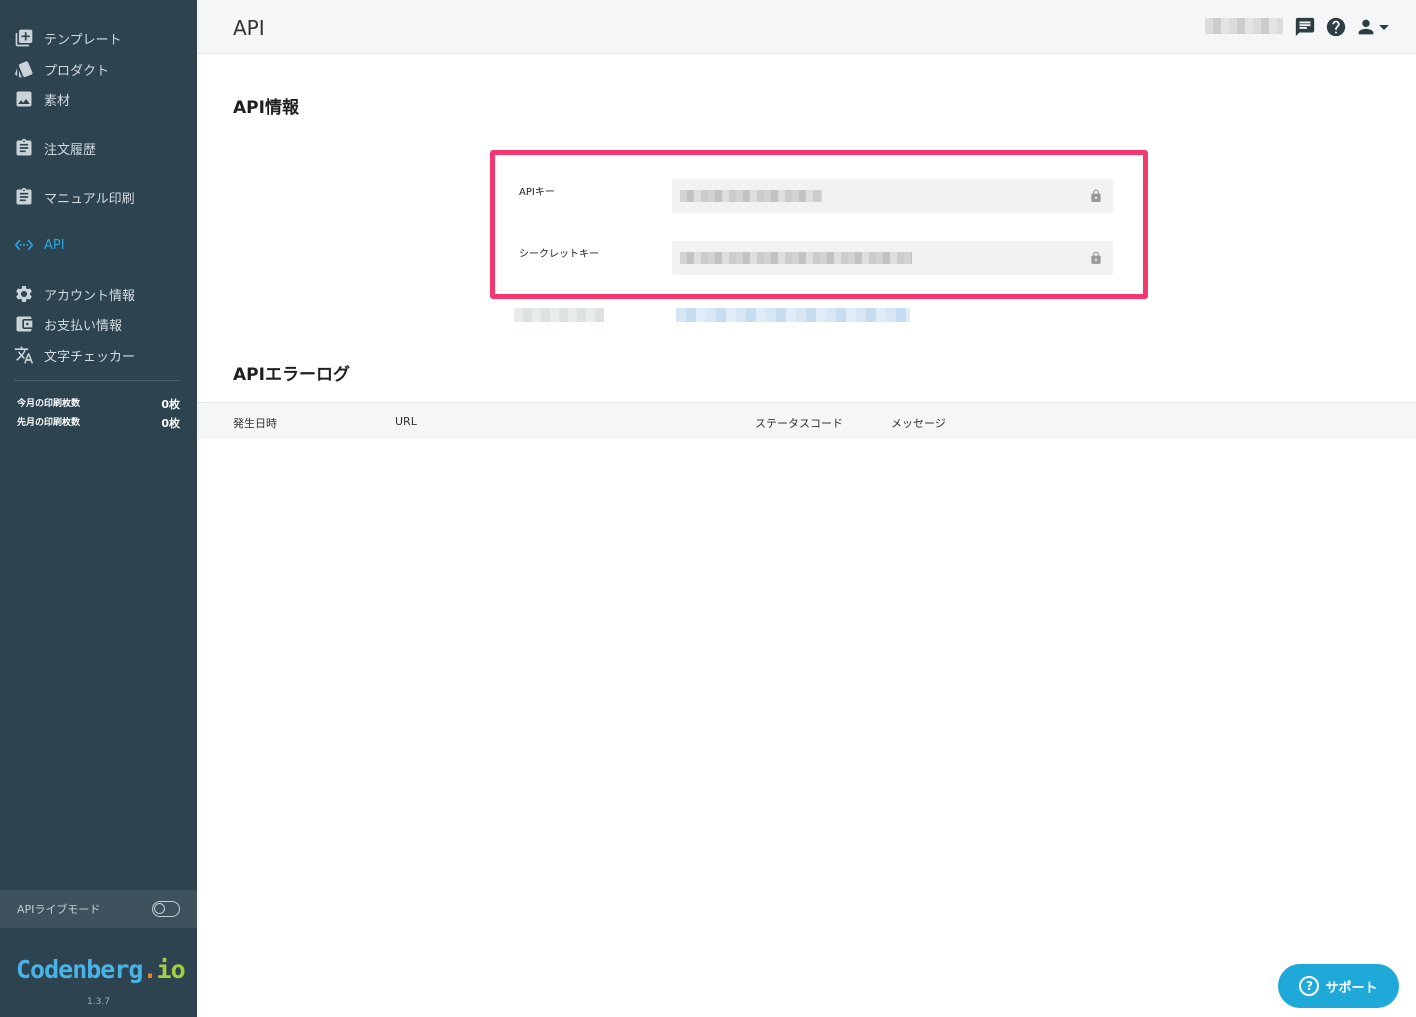 The image size is (1416, 1017). I want to click on question-circle-icon: ?, so click(1309, 986).